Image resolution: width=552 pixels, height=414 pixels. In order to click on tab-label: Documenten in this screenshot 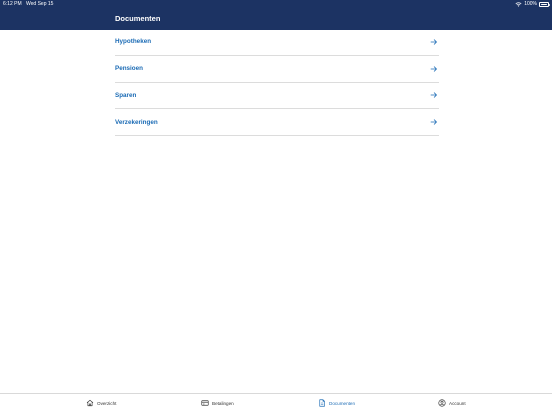, I will do `click(342, 403)`.